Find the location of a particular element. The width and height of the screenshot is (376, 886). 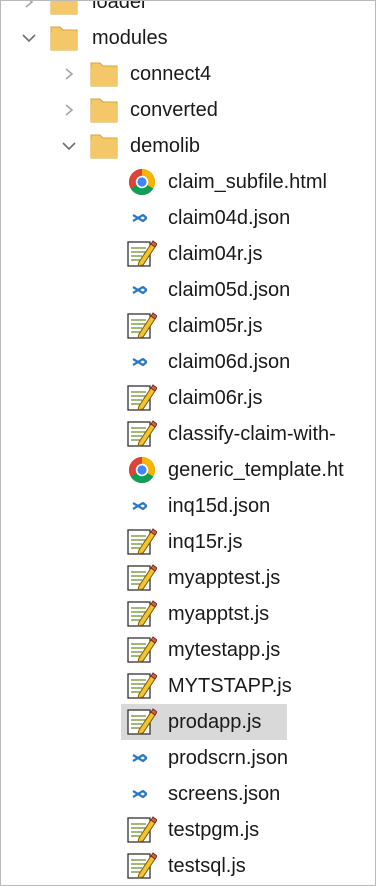

file-row: claim06d.json is located at coordinates (188, 362).